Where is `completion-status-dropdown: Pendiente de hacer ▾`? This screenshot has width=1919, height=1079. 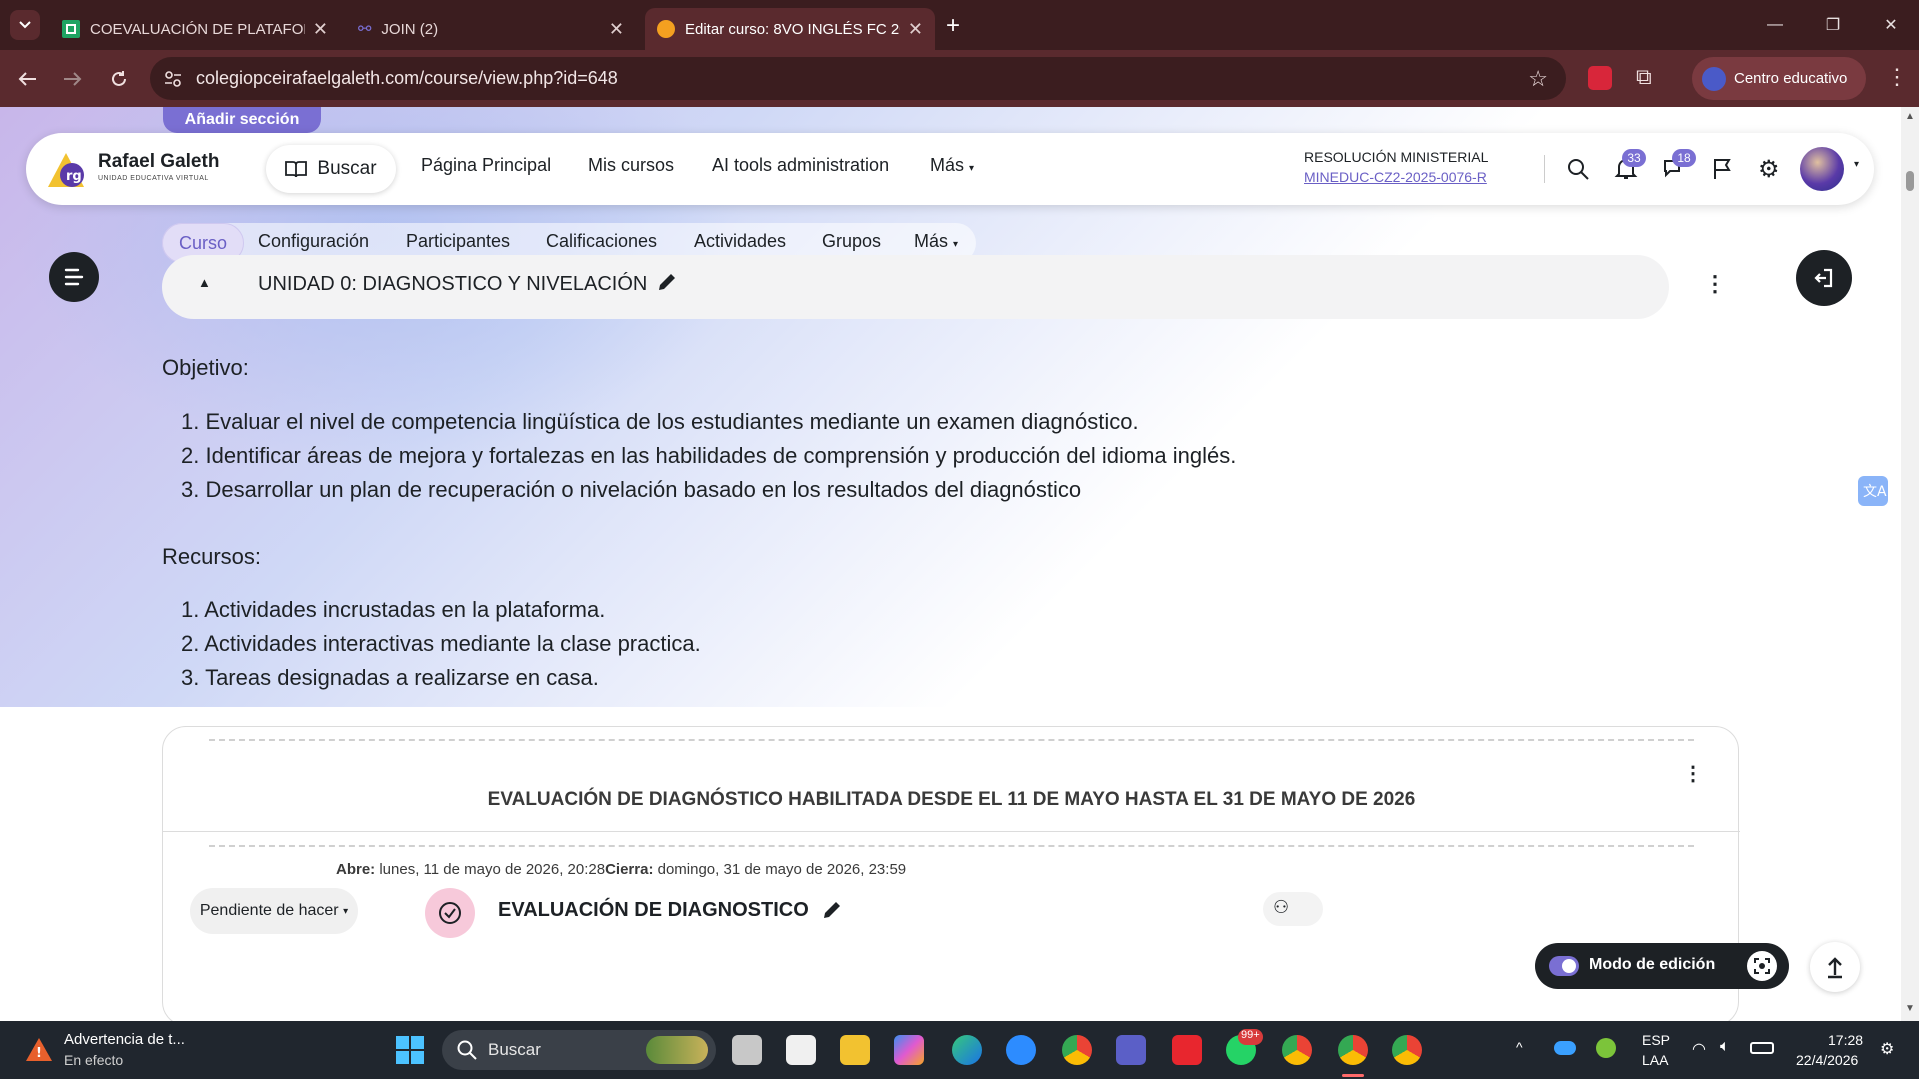
completion-status-dropdown: Pendiente de hacer ▾ is located at coordinates (274, 911).